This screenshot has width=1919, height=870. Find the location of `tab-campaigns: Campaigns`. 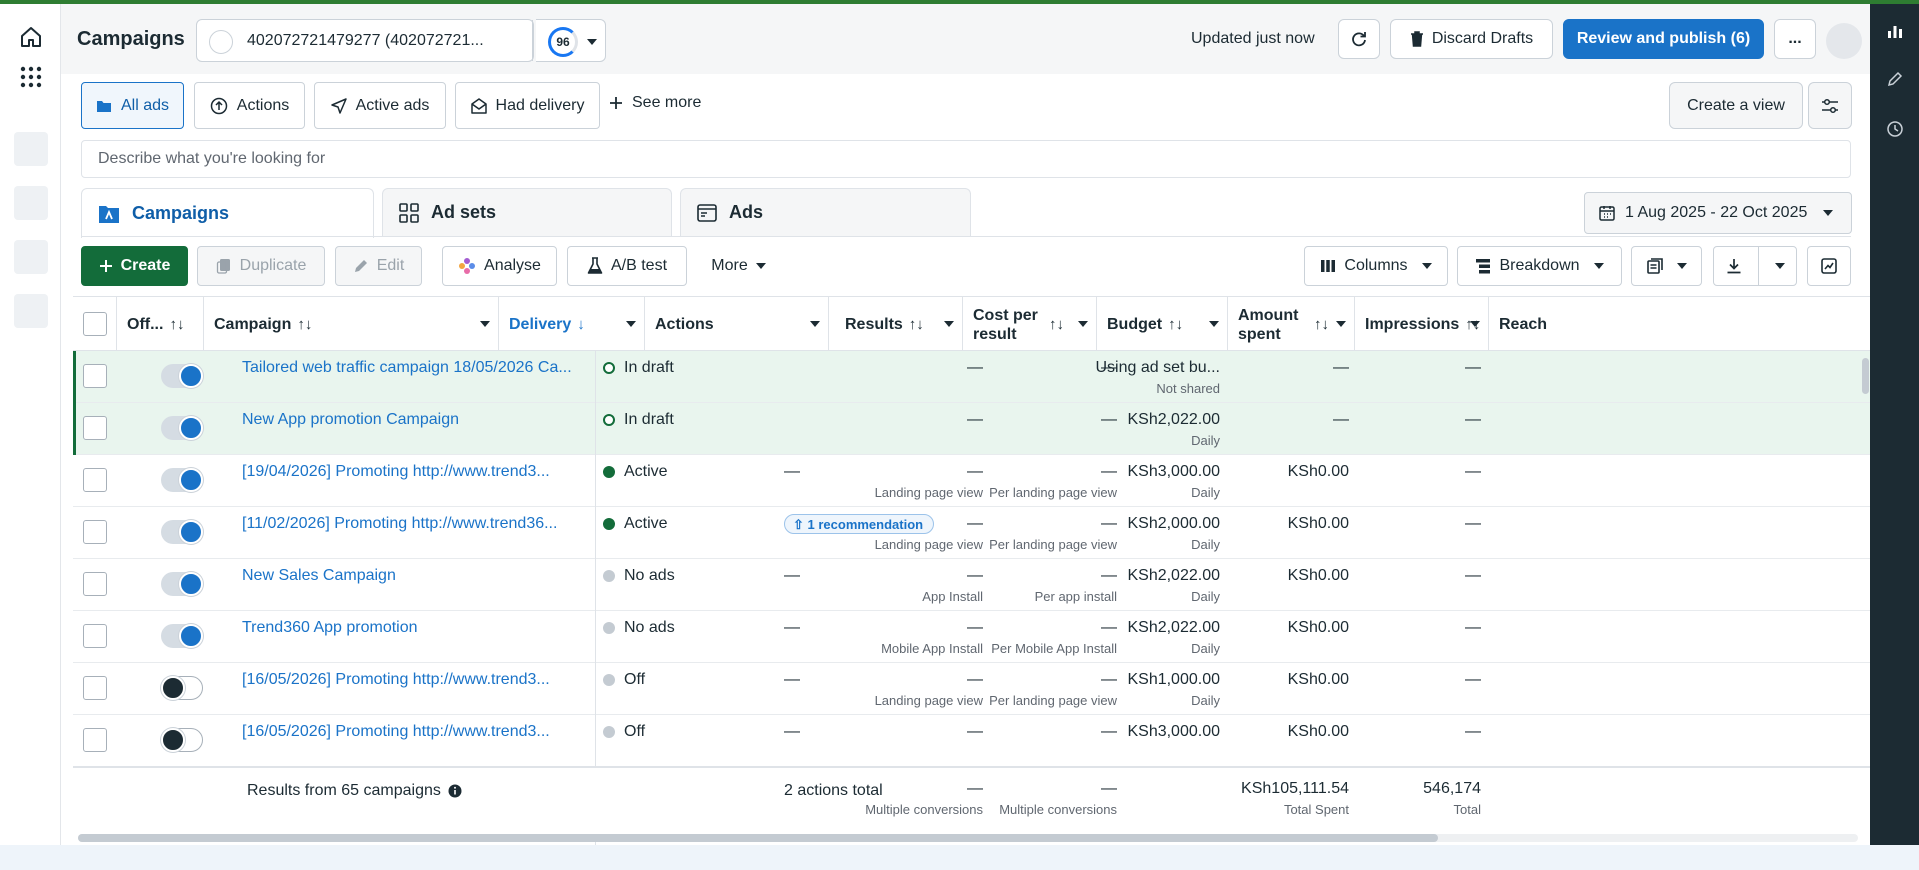

tab-campaigns: Campaigns is located at coordinates (227, 213).